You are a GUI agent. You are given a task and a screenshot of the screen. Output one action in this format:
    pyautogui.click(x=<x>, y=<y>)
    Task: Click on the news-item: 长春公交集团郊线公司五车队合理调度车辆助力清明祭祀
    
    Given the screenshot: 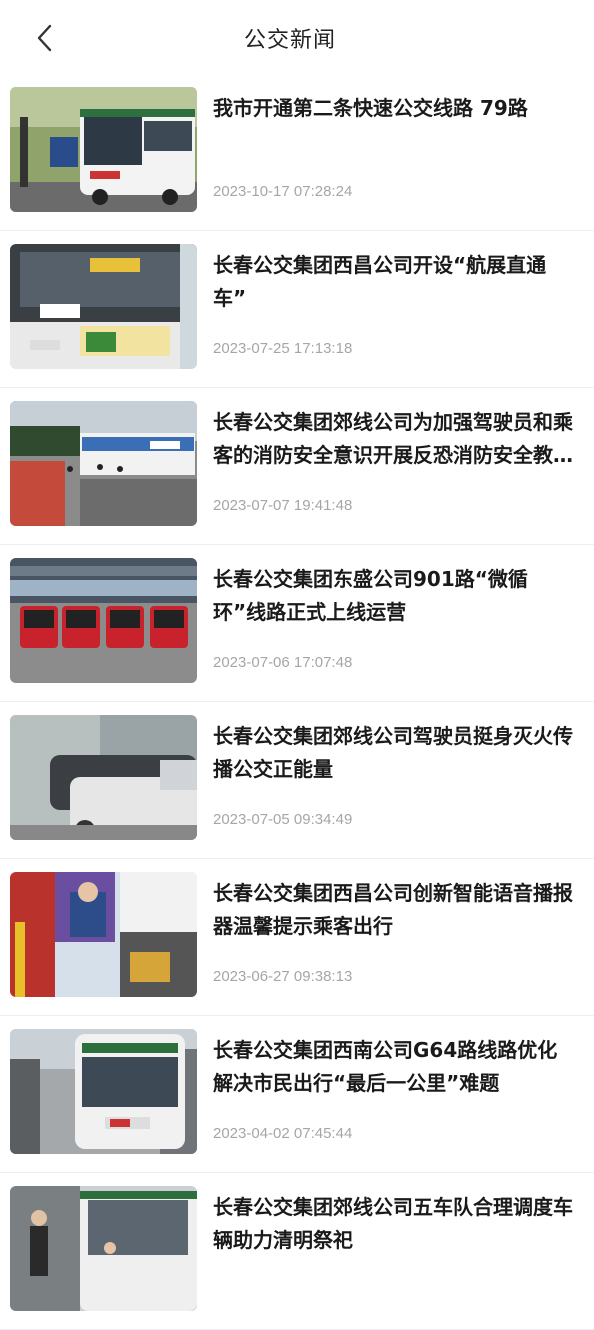 What is the action you would take?
    pyautogui.click(x=297, y=1251)
    